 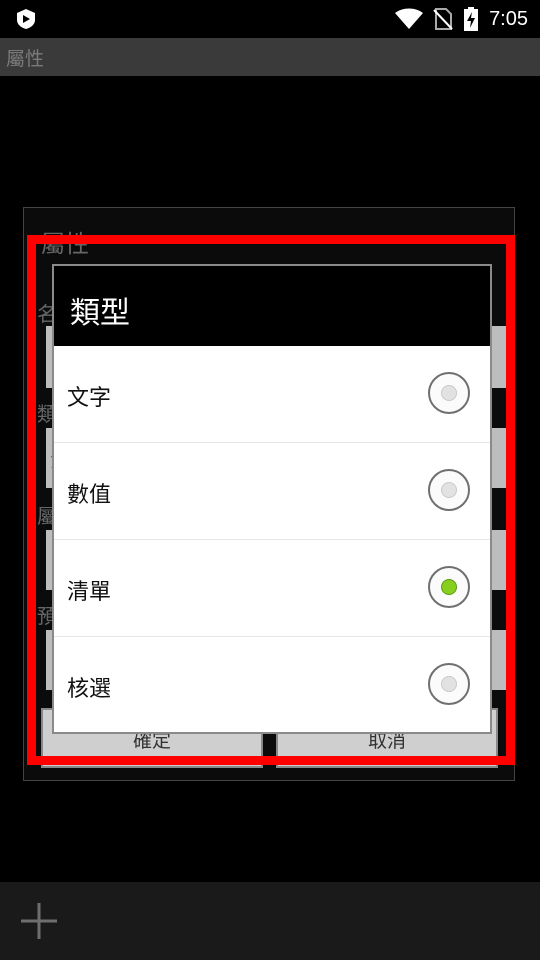 I want to click on type-option-label: 清單, so click(x=89, y=592).